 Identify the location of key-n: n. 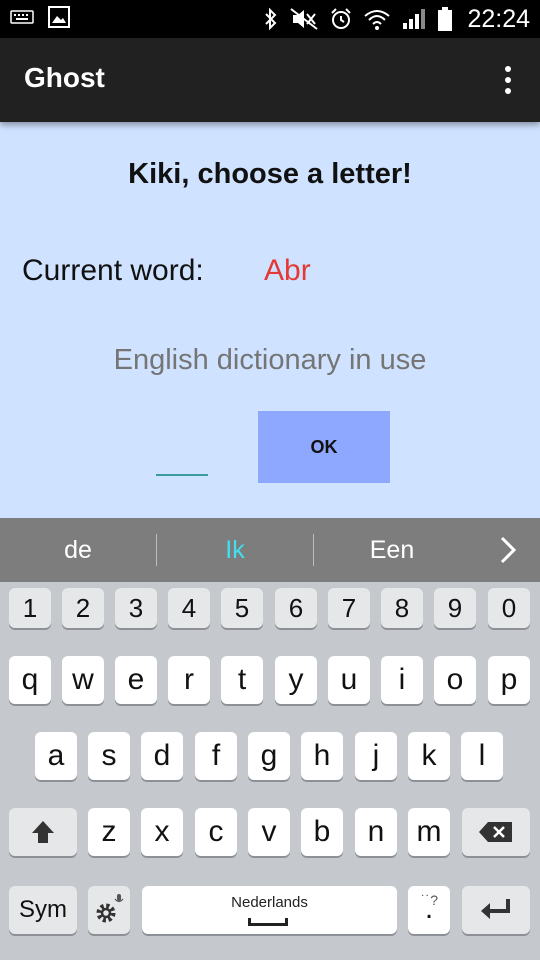
(376, 832).